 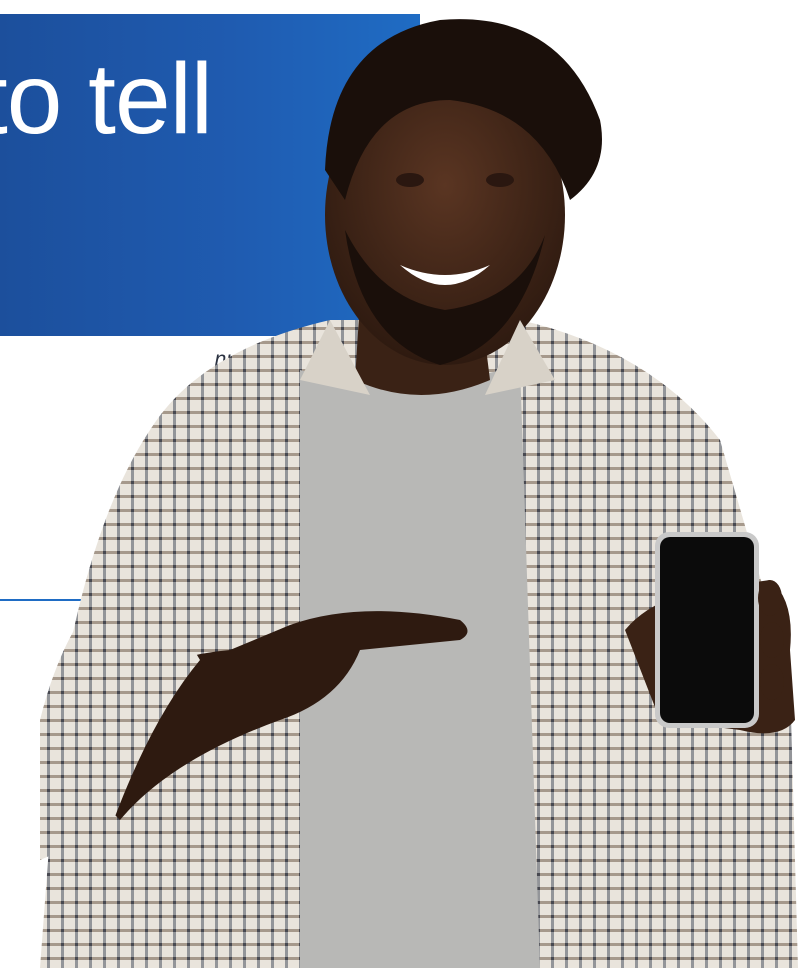 What do you see at coordinates (707, 630) in the screenshot?
I see `smartphone-screen` at bounding box center [707, 630].